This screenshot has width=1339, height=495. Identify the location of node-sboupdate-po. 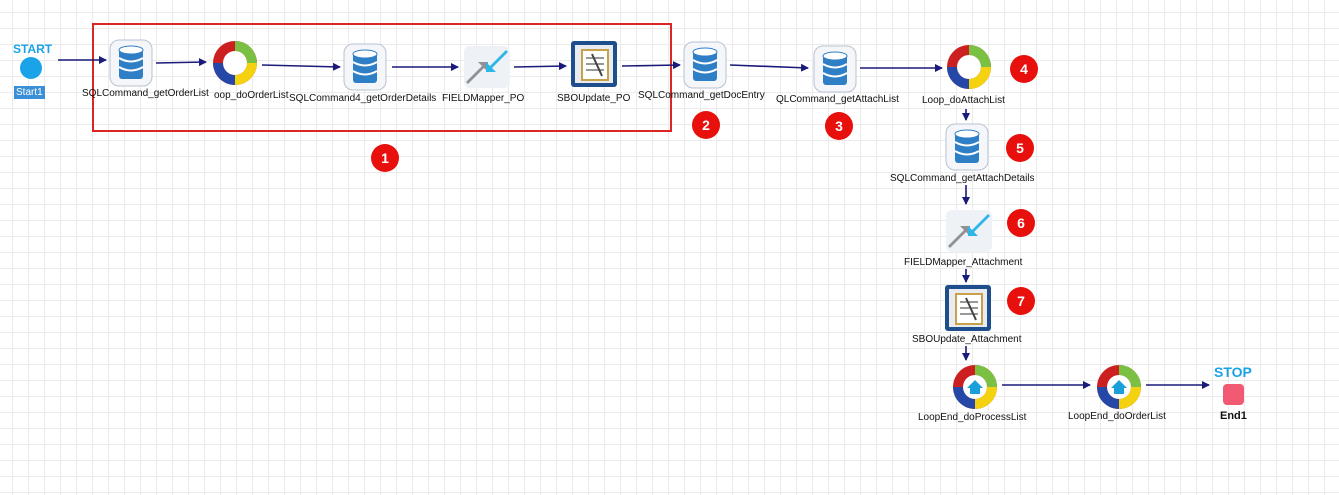
(595, 65).